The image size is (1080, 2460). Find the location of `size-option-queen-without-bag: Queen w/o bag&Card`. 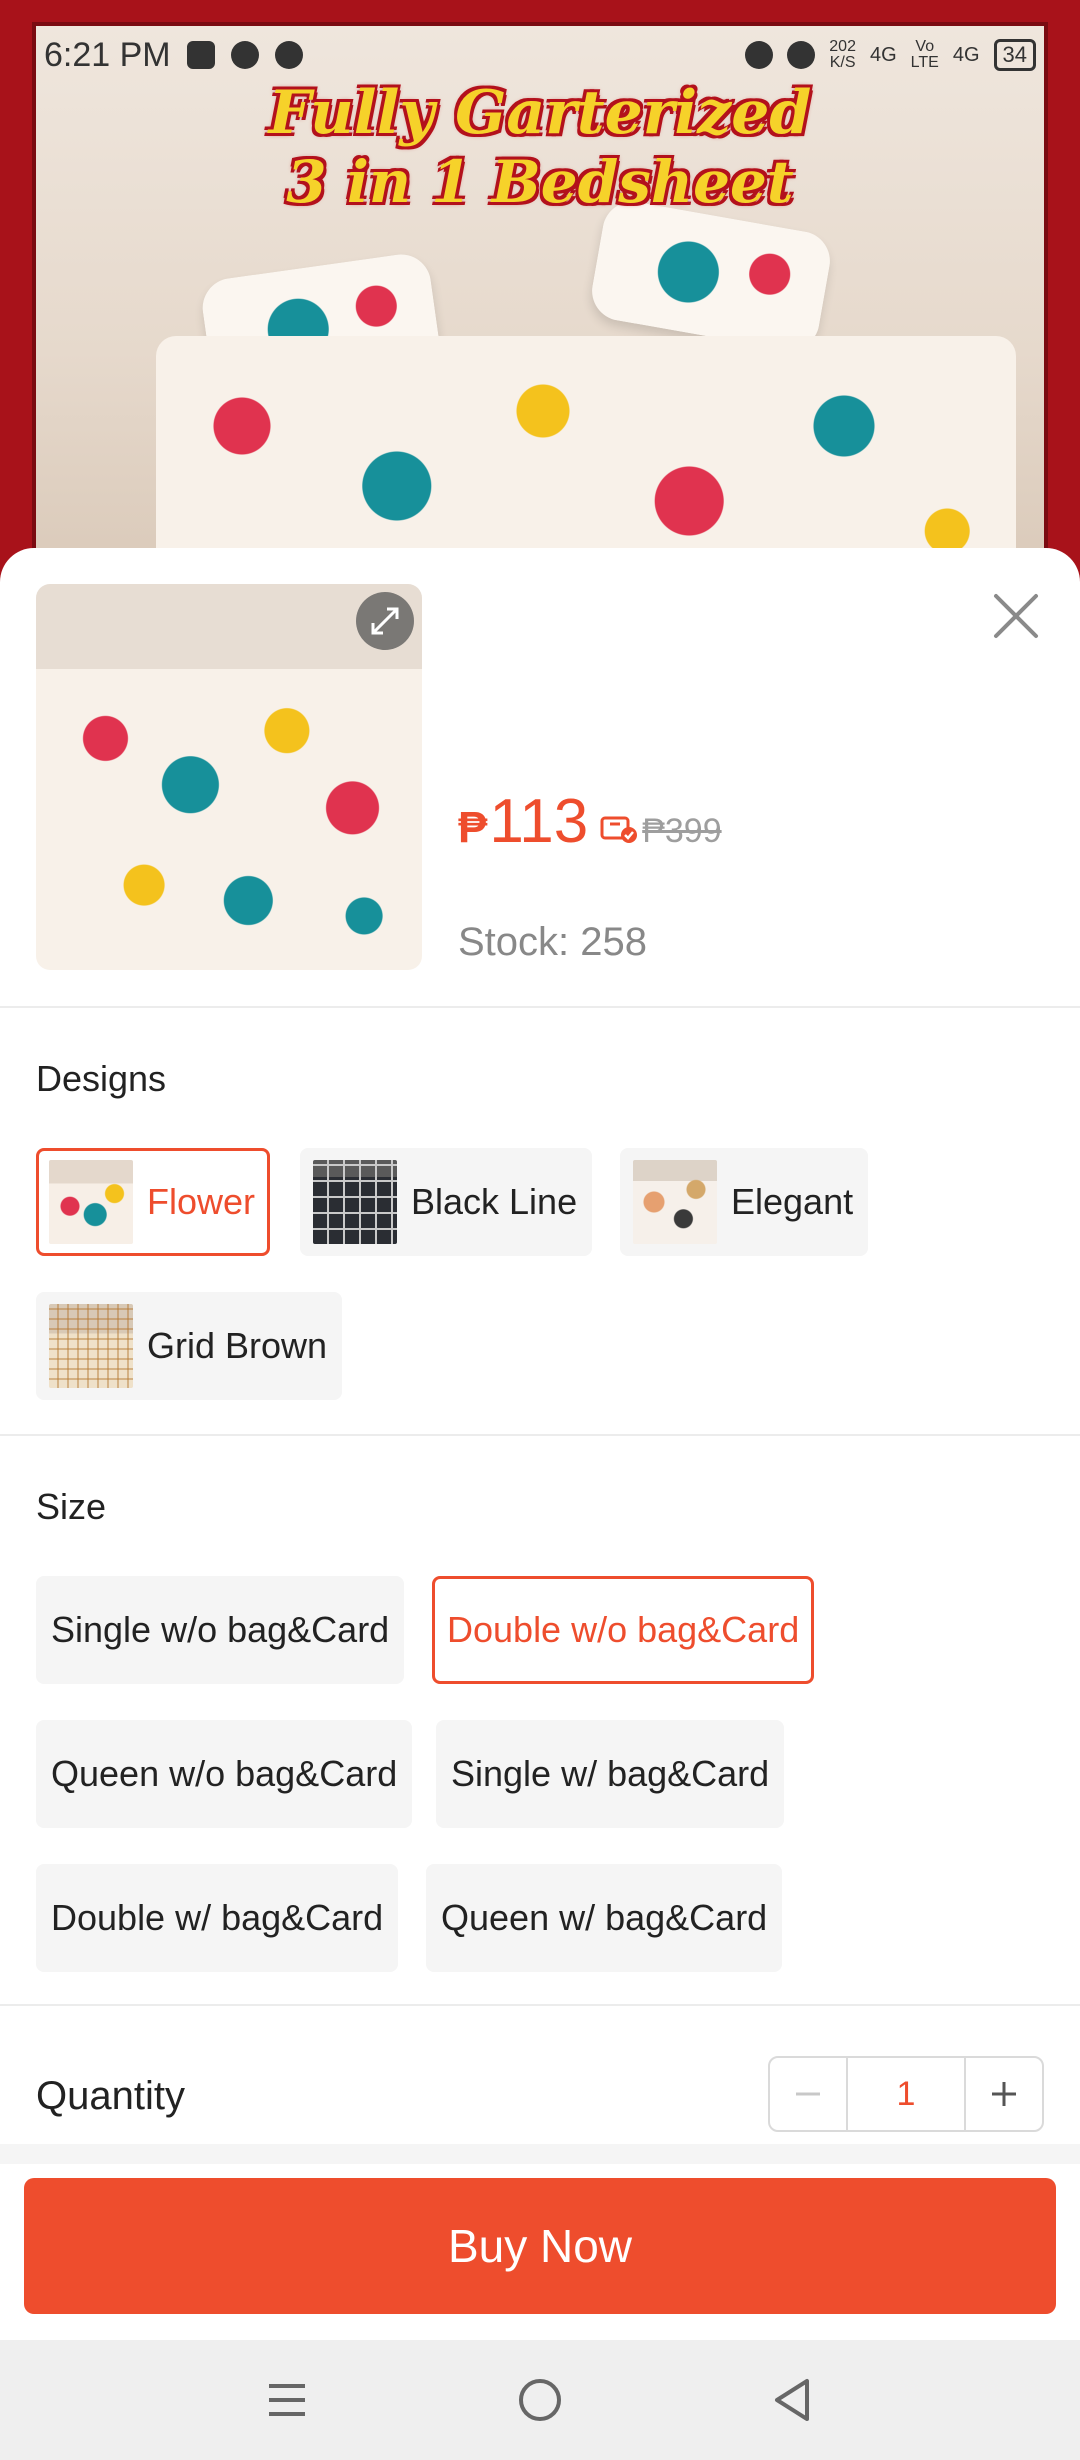

size-option-queen-without-bag: Queen w/o bag&Card is located at coordinates (224, 1774).